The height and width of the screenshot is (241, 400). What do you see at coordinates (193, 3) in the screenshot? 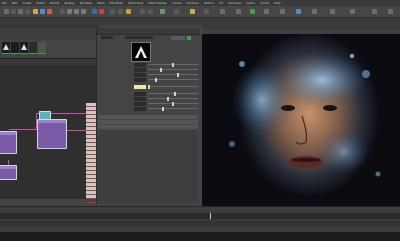
I see `menu-item: Surfaces` at bounding box center [193, 3].